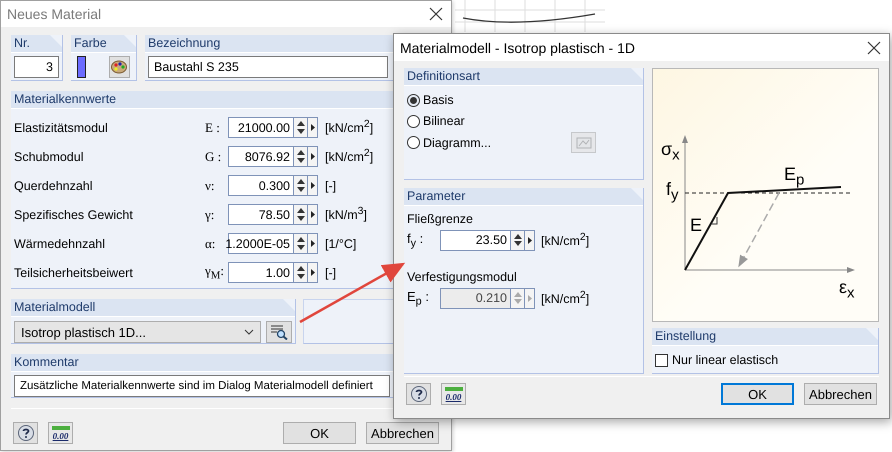 The image size is (892, 452). Describe the element at coordinates (36, 44) in the screenshot. I see `group-header: Nr.` at that location.